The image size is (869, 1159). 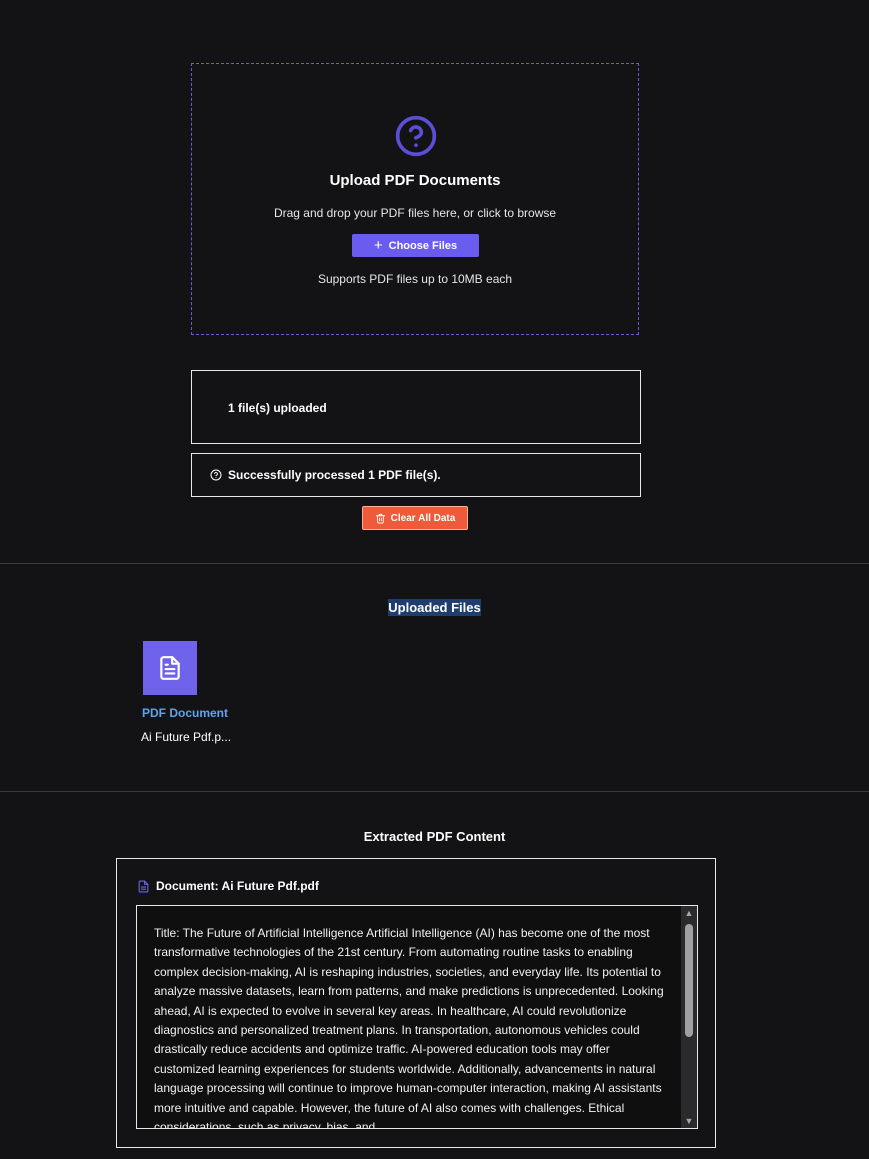 I want to click on uploaded-files-heading: Uploaded Files, so click(x=434, y=607).